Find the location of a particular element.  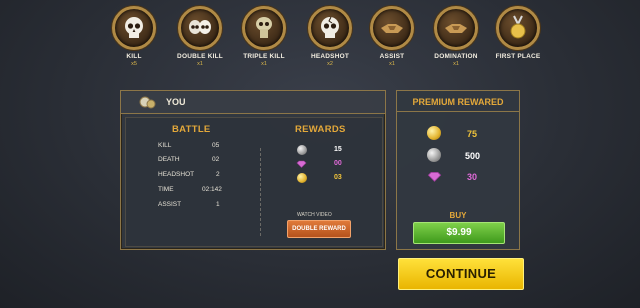

stat-label: HEADSHOT is located at coordinates (176, 174).